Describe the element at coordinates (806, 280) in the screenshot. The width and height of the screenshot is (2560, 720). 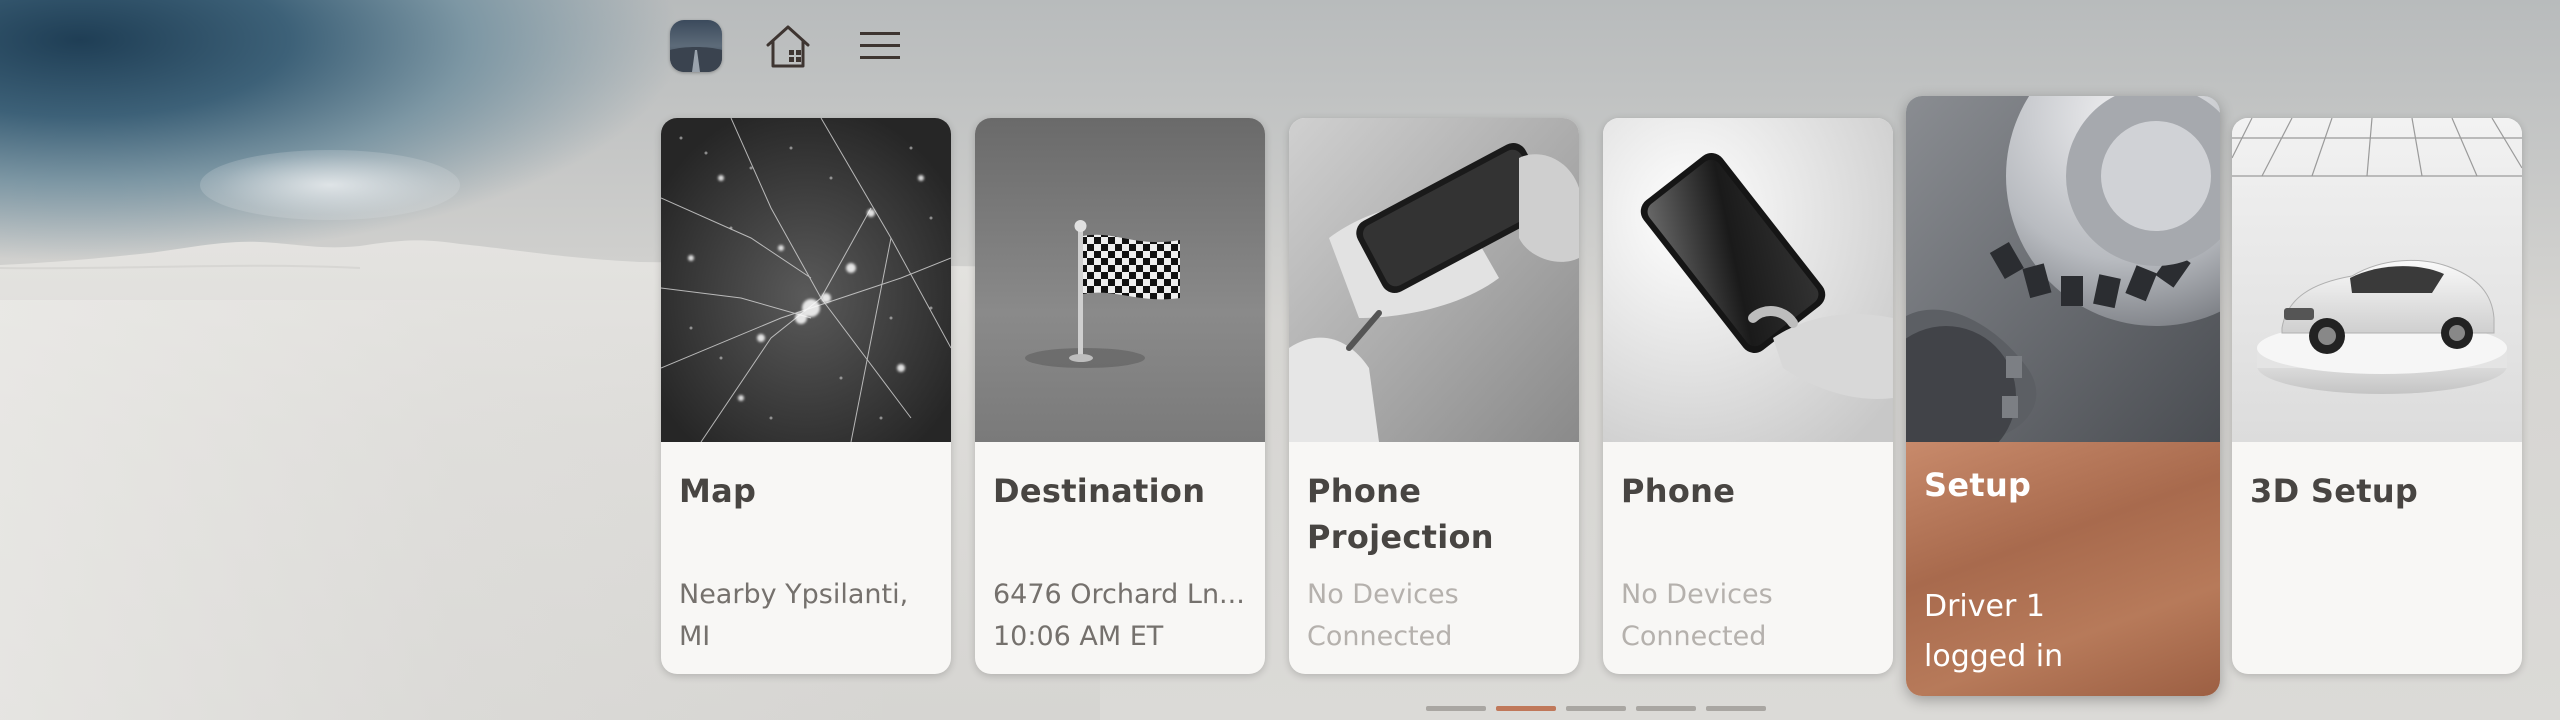
I see `map-thumbnail` at that location.